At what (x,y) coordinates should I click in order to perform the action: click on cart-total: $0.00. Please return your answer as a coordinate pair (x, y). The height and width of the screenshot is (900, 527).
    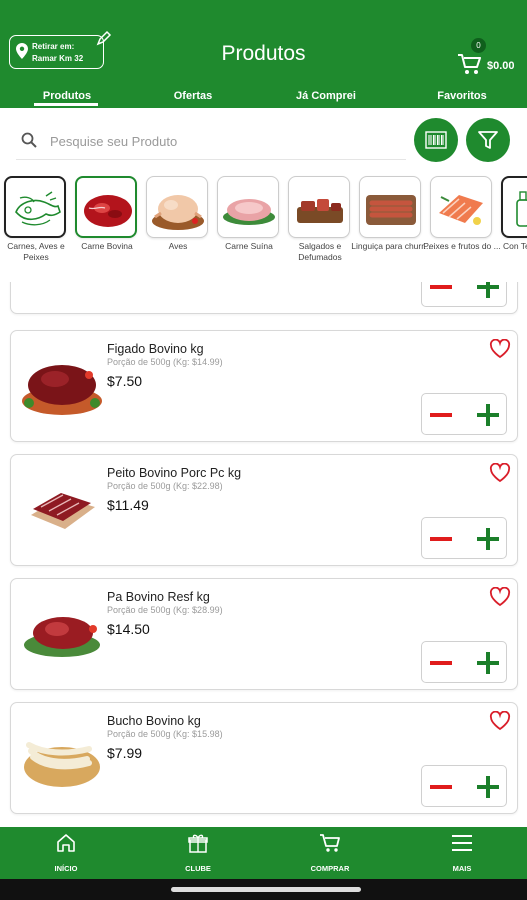
    Looking at the image, I should click on (501, 66).